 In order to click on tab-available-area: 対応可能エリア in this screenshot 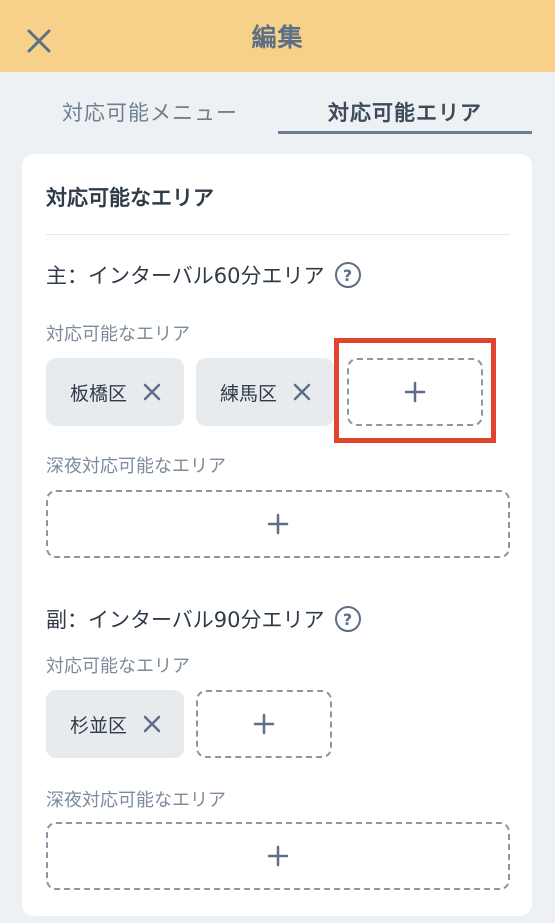, I will do `click(405, 112)`.